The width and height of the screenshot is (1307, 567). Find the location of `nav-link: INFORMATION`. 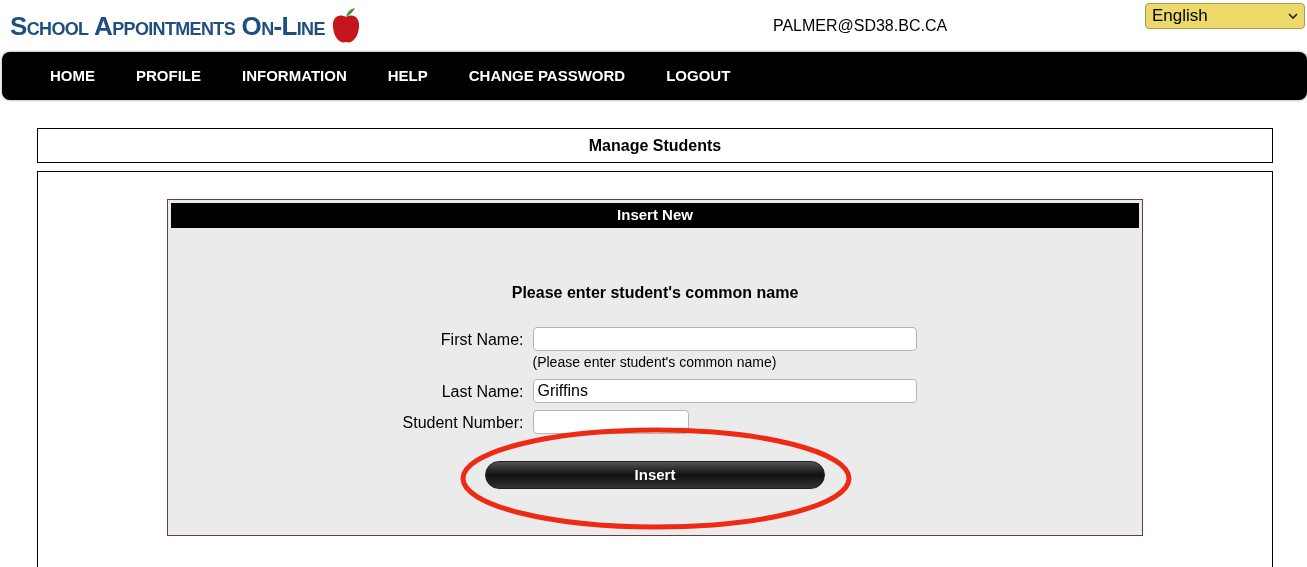

nav-link: INFORMATION is located at coordinates (294, 76).